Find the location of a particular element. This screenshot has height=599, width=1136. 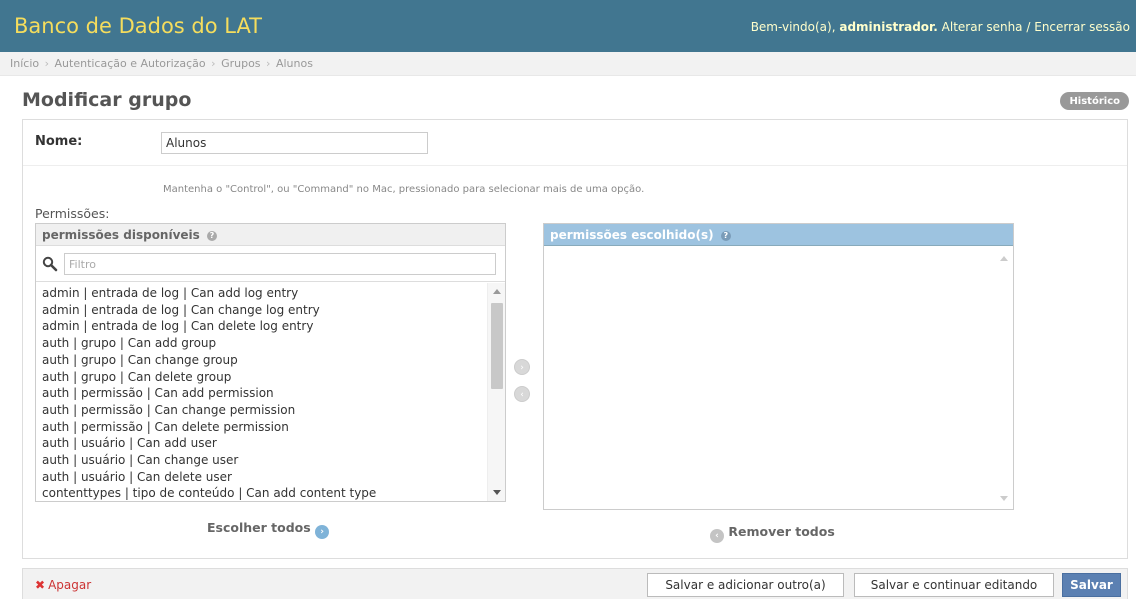

delete-x-icon: ✖ is located at coordinates (40, 585).